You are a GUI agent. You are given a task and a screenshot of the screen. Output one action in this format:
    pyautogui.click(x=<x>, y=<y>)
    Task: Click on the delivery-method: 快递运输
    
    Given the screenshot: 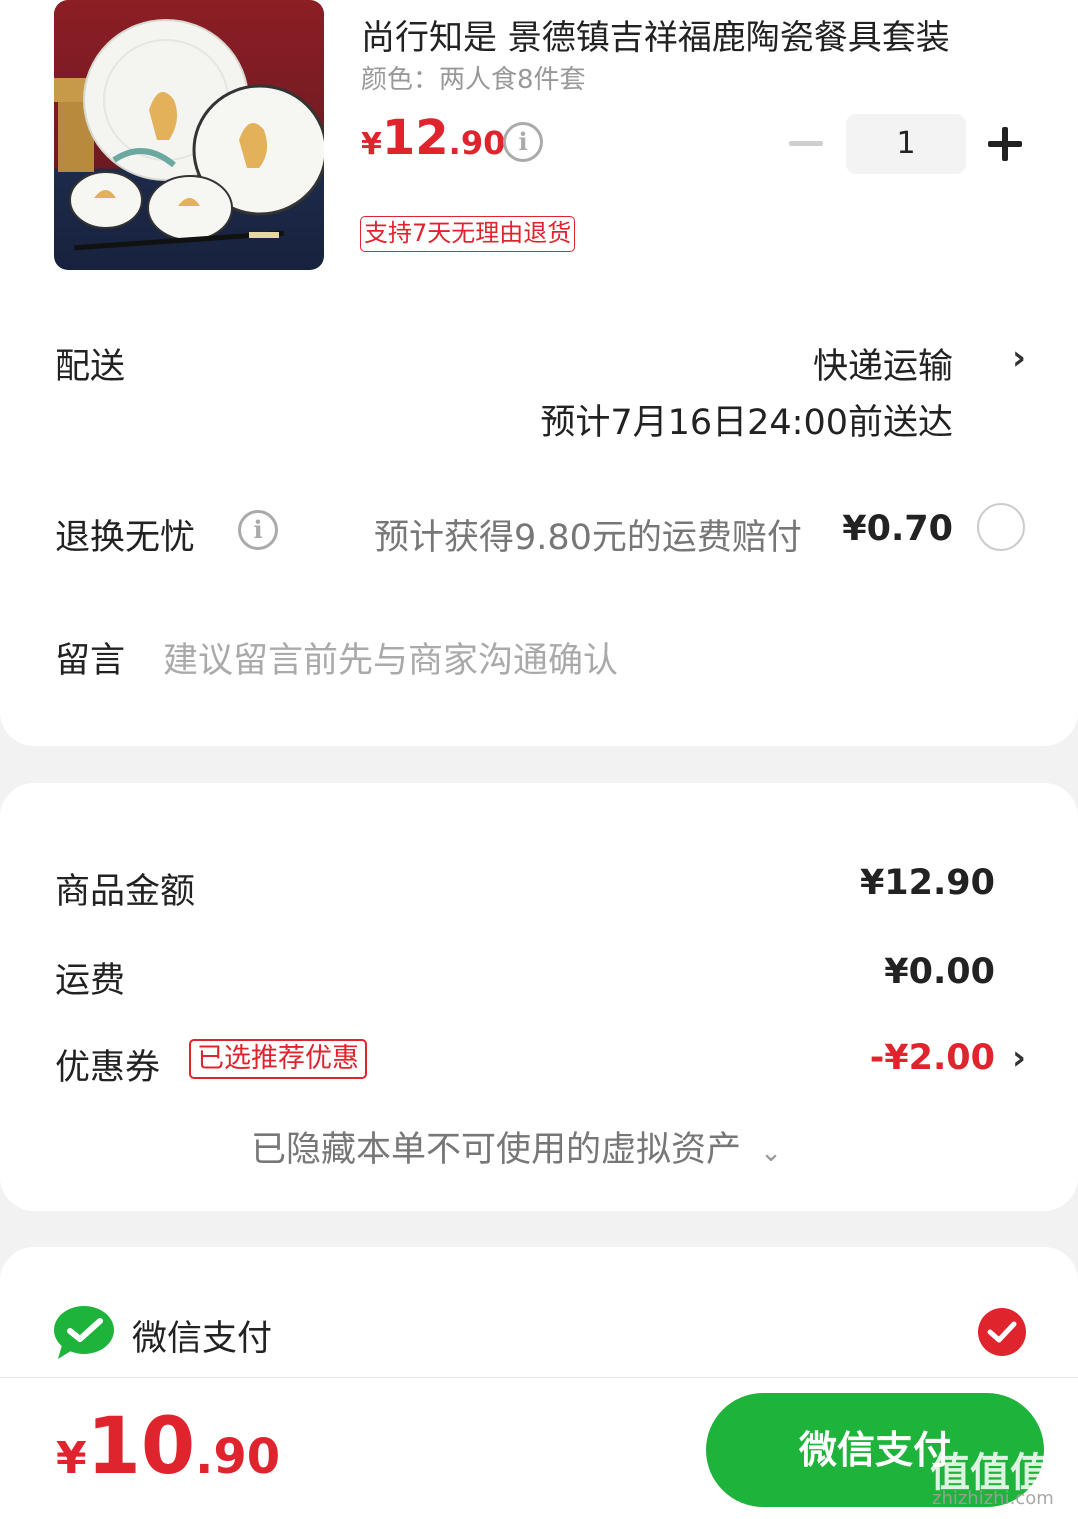 What is the action you would take?
    pyautogui.click(x=883, y=363)
    